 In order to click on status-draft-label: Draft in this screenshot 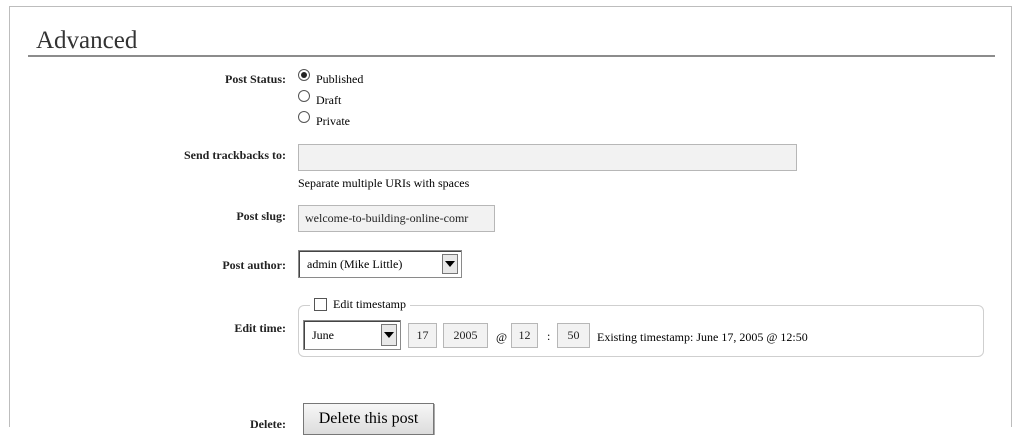, I will do `click(329, 100)`.